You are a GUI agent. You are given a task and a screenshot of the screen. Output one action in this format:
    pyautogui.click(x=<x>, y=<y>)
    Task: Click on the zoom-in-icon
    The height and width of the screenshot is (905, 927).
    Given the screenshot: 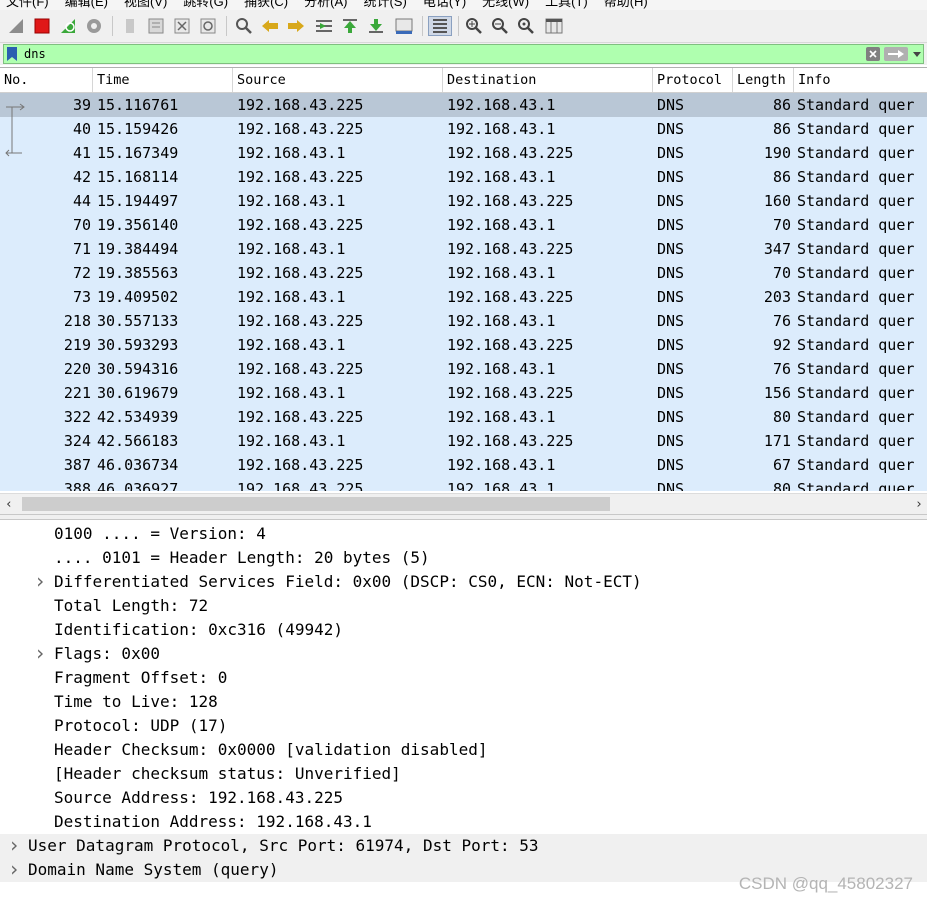 What is the action you would take?
    pyautogui.click(x=474, y=26)
    